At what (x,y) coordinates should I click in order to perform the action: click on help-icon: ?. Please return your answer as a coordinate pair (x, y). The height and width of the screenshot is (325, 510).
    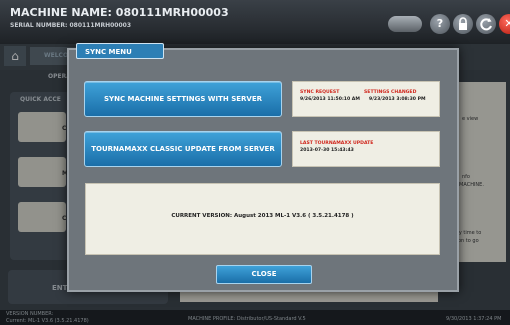
    Looking at the image, I should click on (440, 24).